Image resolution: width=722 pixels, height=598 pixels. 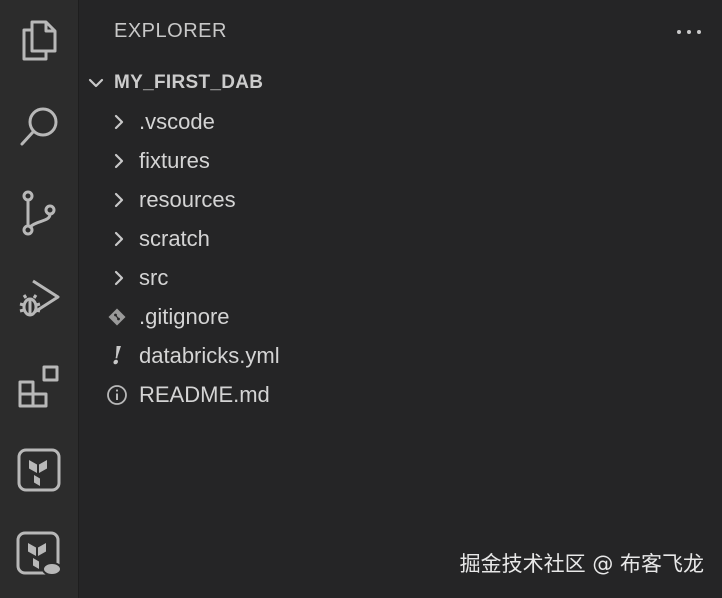 What do you see at coordinates (204, 394) in the screenshot?
I see `tree-item-label: README.md` at bounding box center [204, 394].